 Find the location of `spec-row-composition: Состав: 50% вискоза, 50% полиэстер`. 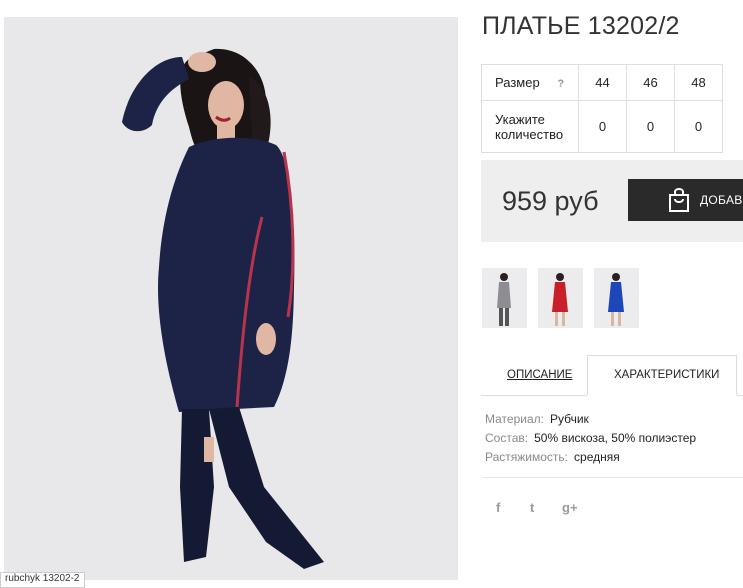

spec-row-composition: Состав: 50% вискоза, 50% полиэстер is located at coordinates (590, 438).